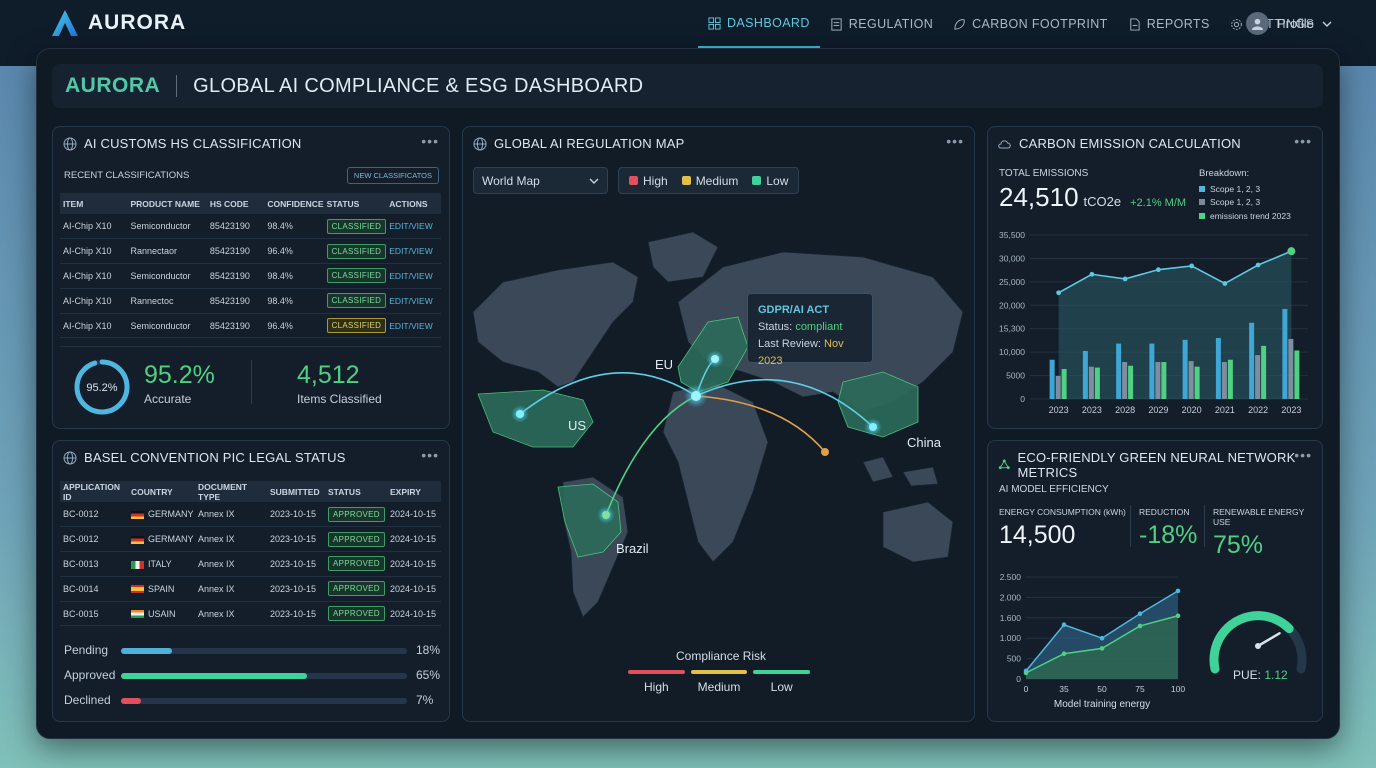 The height and width of the screenshot is (768, 1376). What do you see at coordinates (709, 181) in the screenshot?
I see `risk-filter-medium: Medium` at bounding box center [709, 181].